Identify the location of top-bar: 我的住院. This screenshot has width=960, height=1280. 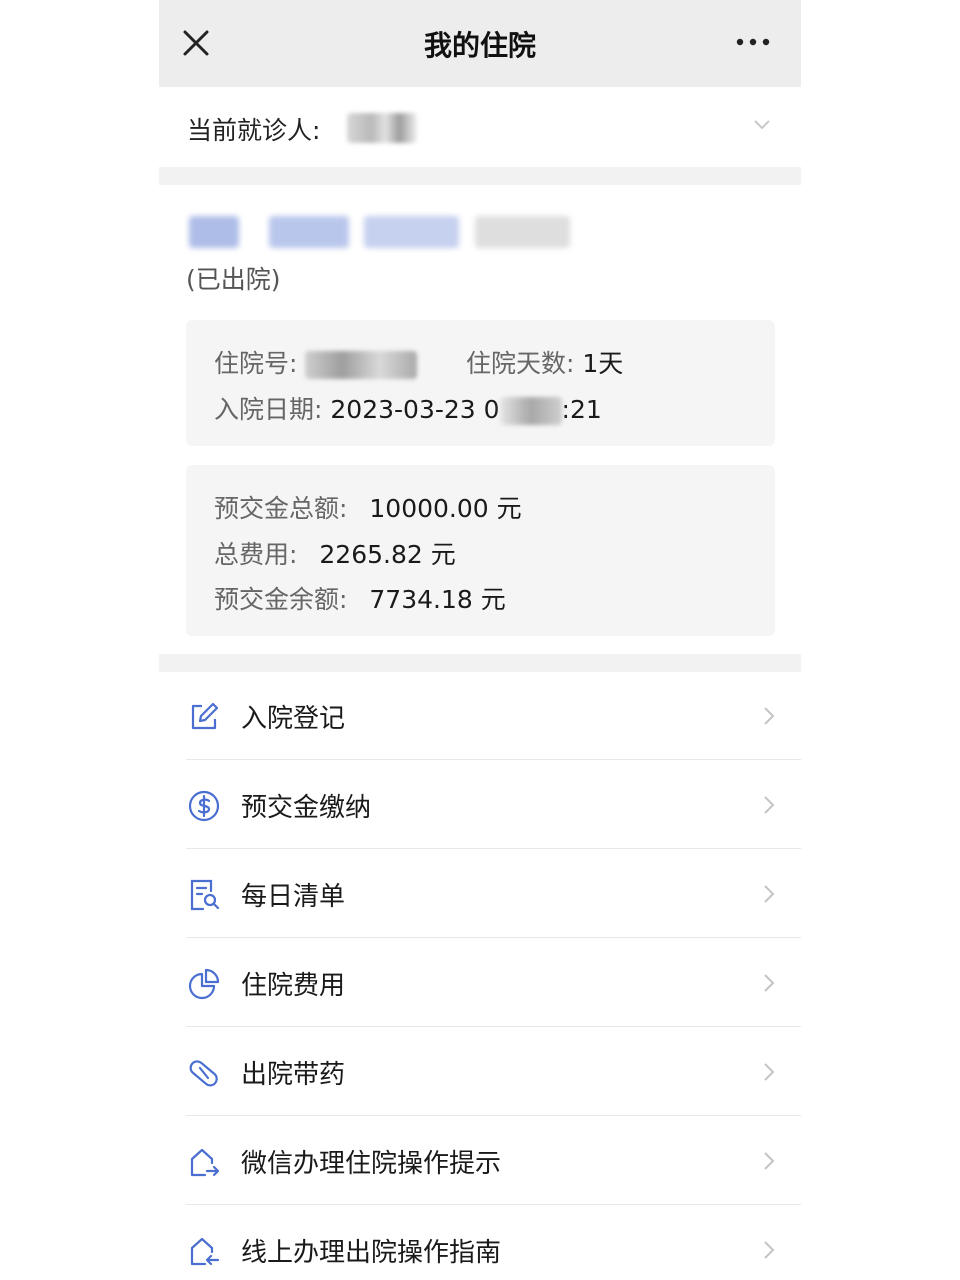
(480, 43).